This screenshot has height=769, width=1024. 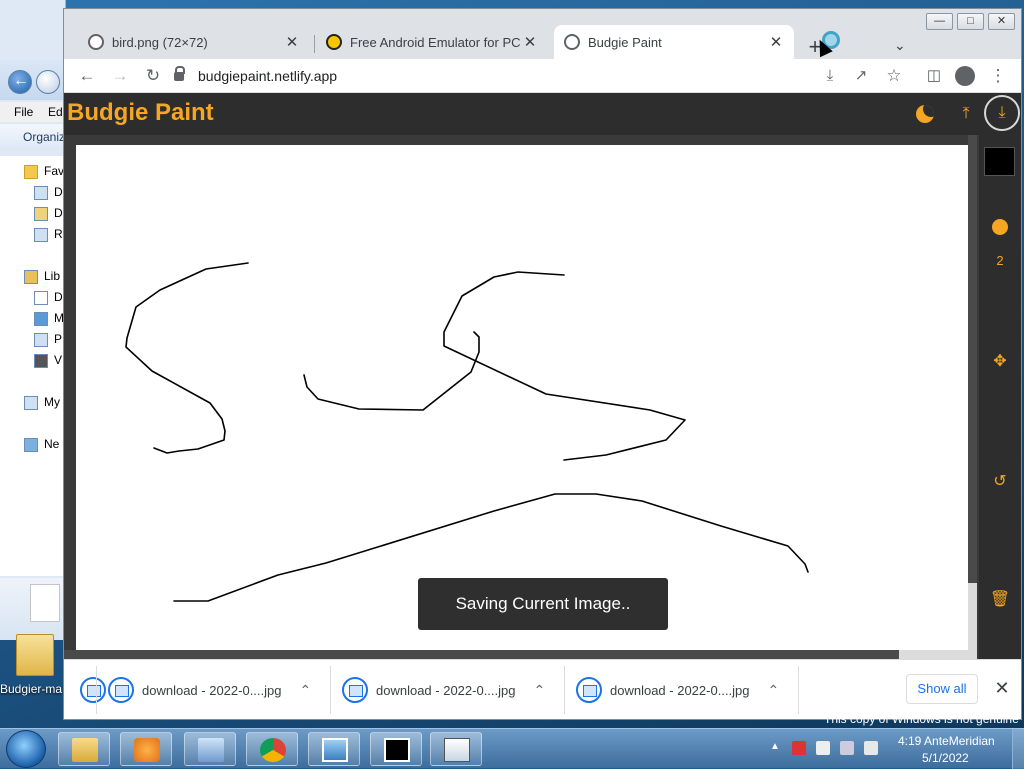 I want to click on control-panel-icon, so click(x=211, y=750).